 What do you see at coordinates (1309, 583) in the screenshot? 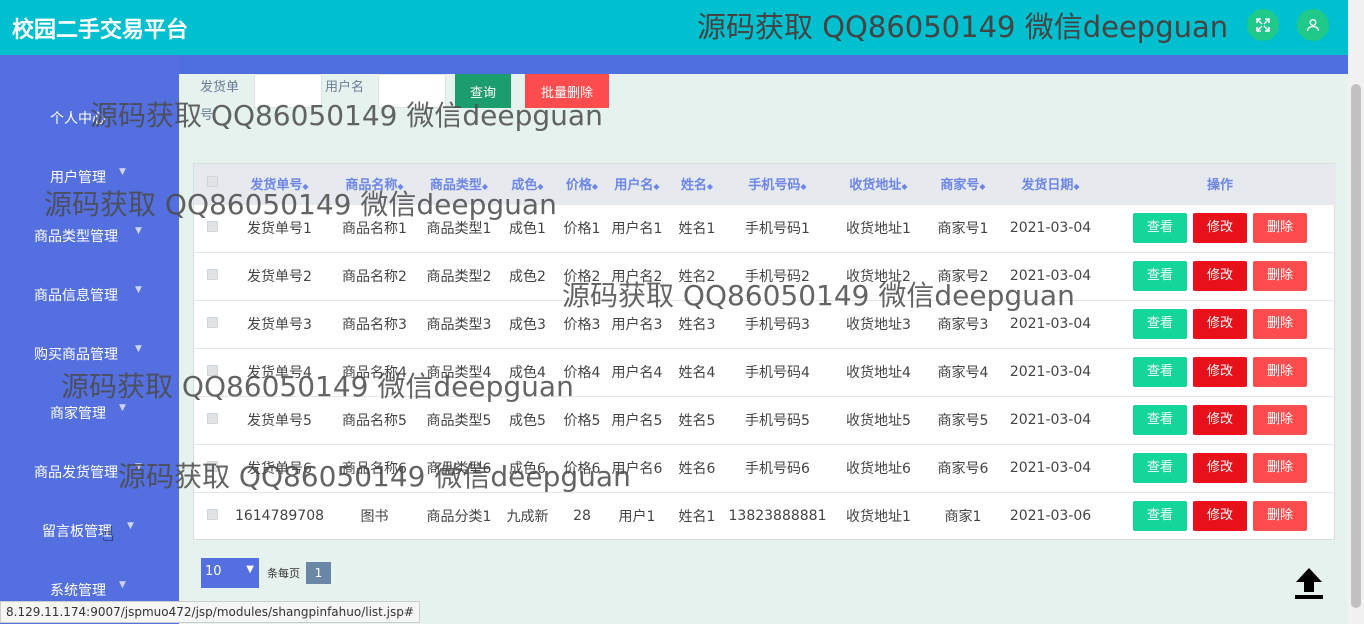
I see `back-to-top-icon` at bounding box center [1309, 583].